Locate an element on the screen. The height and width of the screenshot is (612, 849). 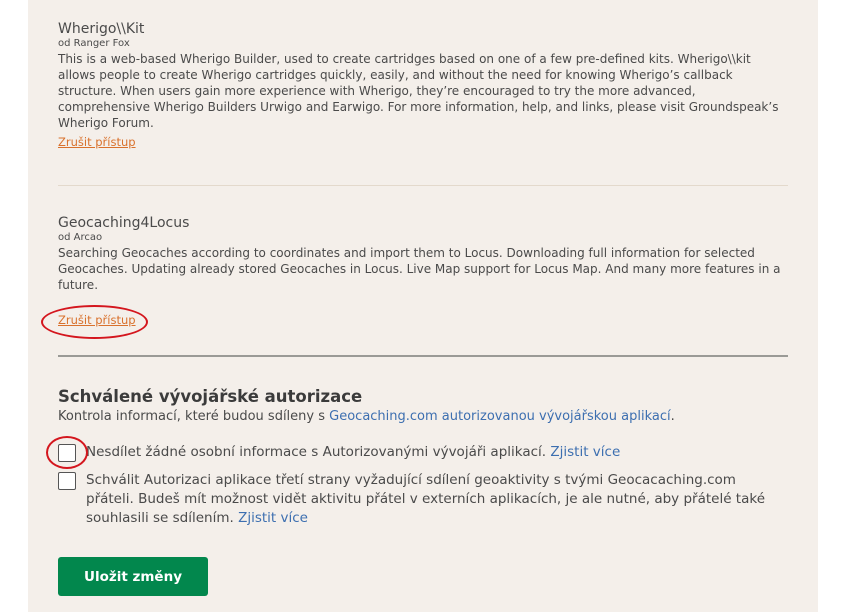
description-suffix: . is located at coordinates (672, 416).